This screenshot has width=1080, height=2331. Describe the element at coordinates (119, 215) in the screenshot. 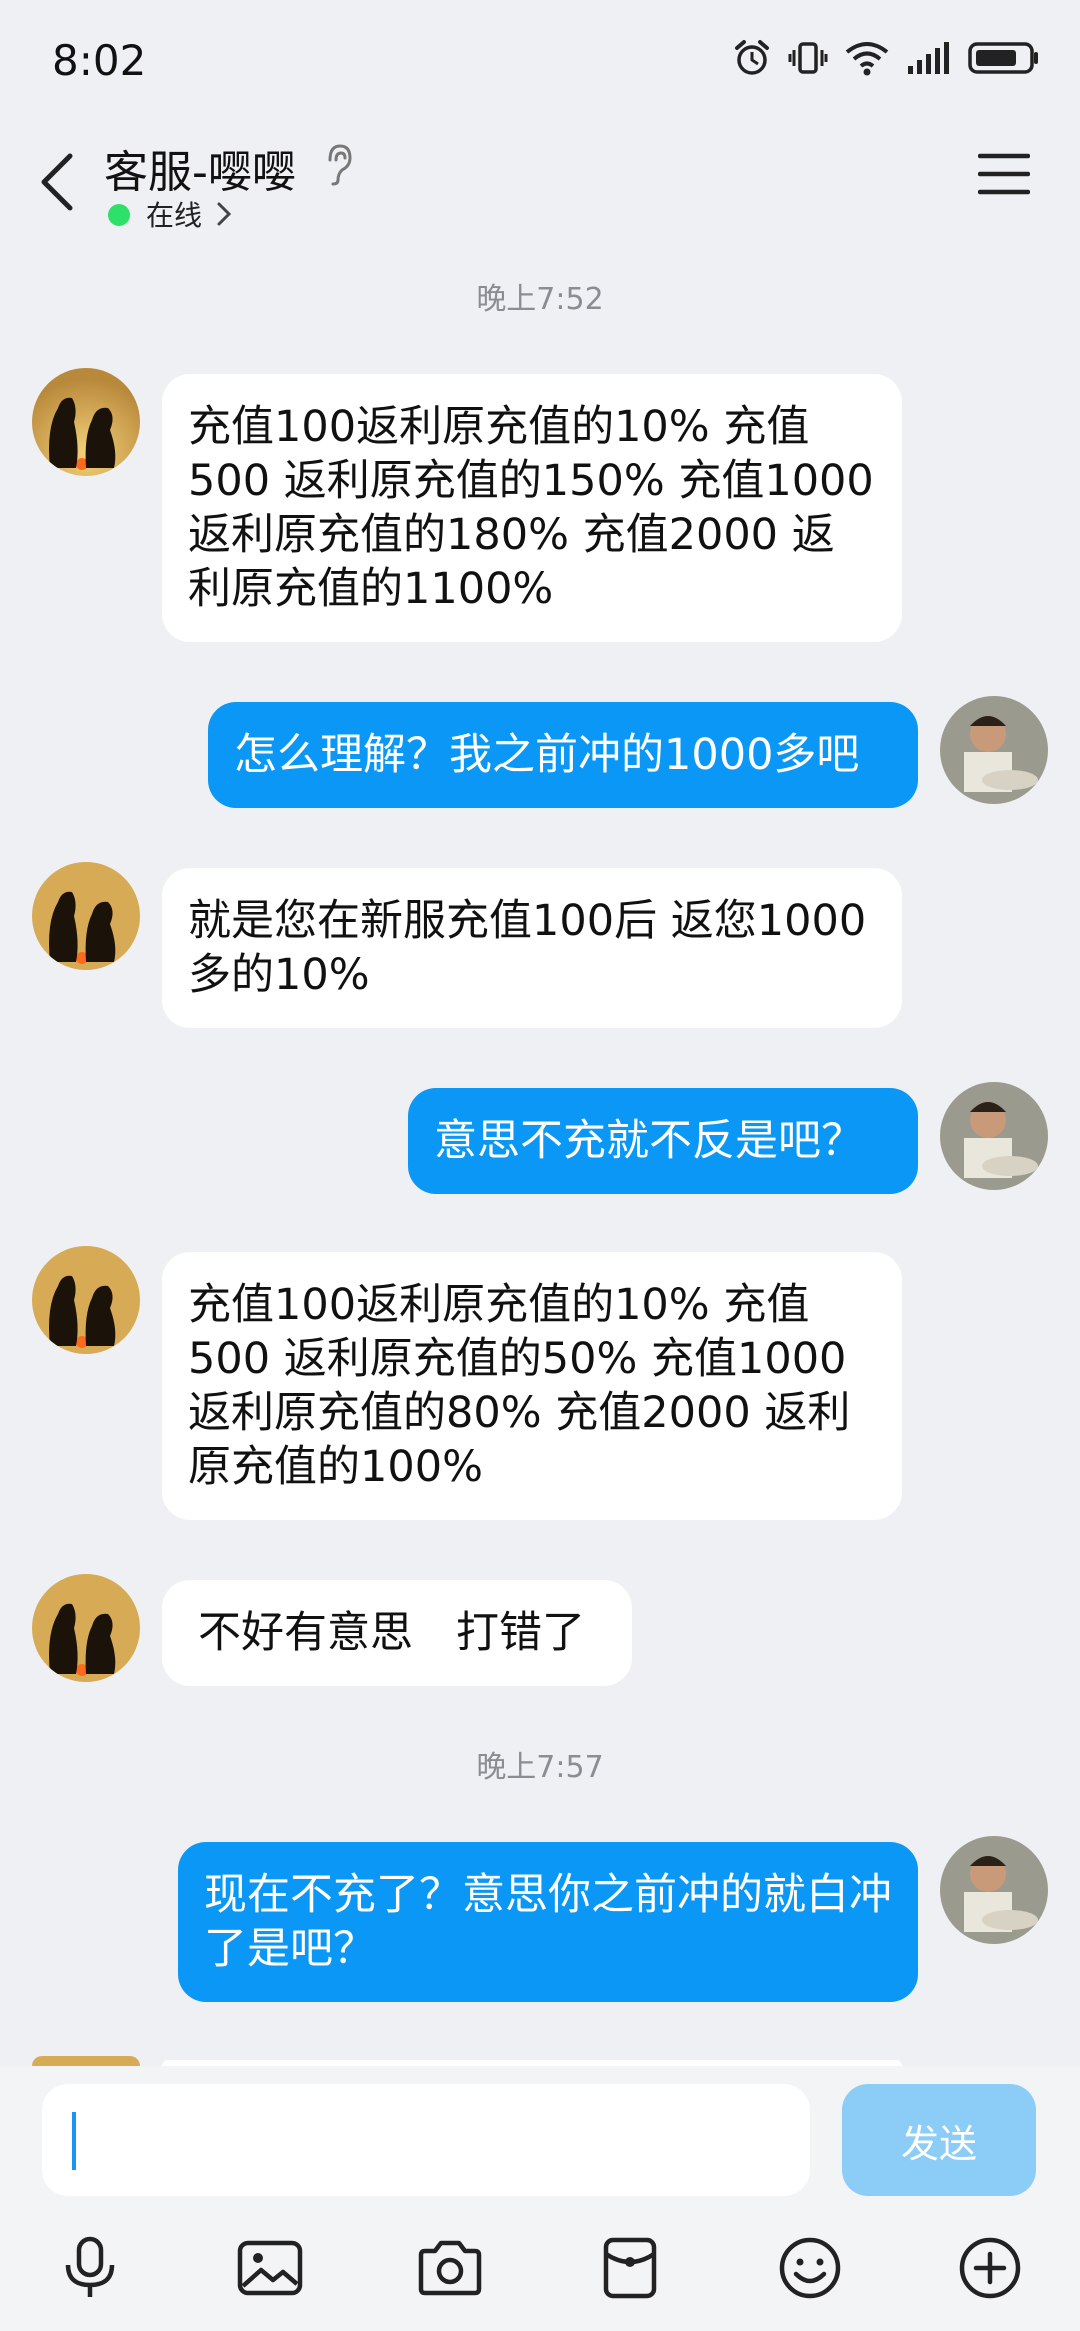

I see `online-status-dot` at that location.